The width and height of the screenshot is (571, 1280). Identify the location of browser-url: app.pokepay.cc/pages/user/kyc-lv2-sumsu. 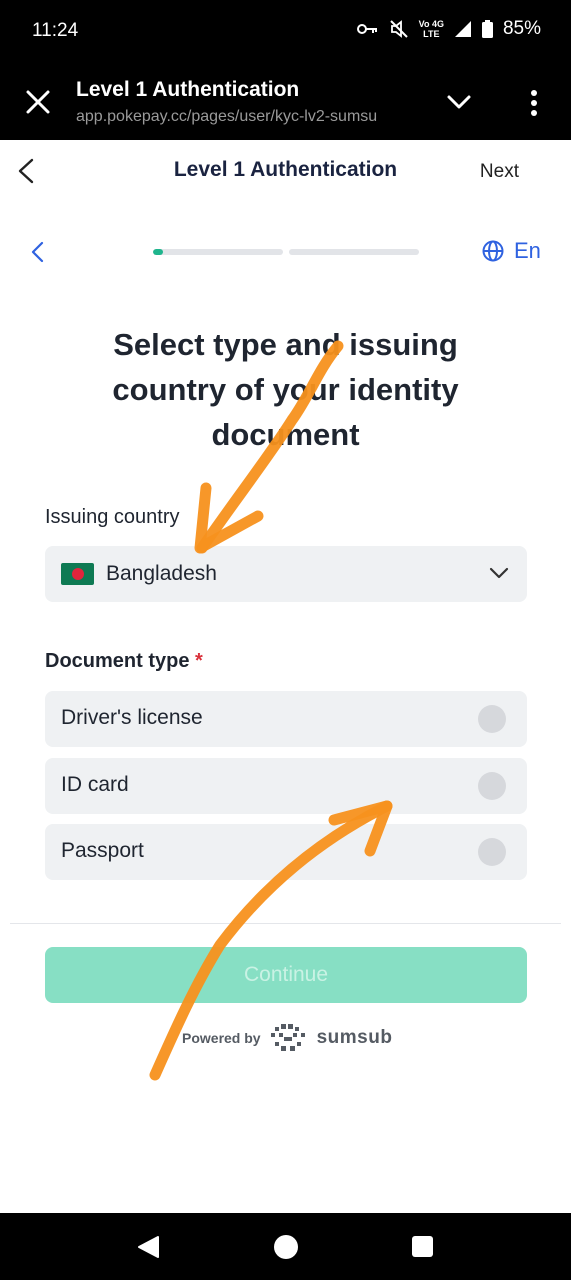
(248, 117).